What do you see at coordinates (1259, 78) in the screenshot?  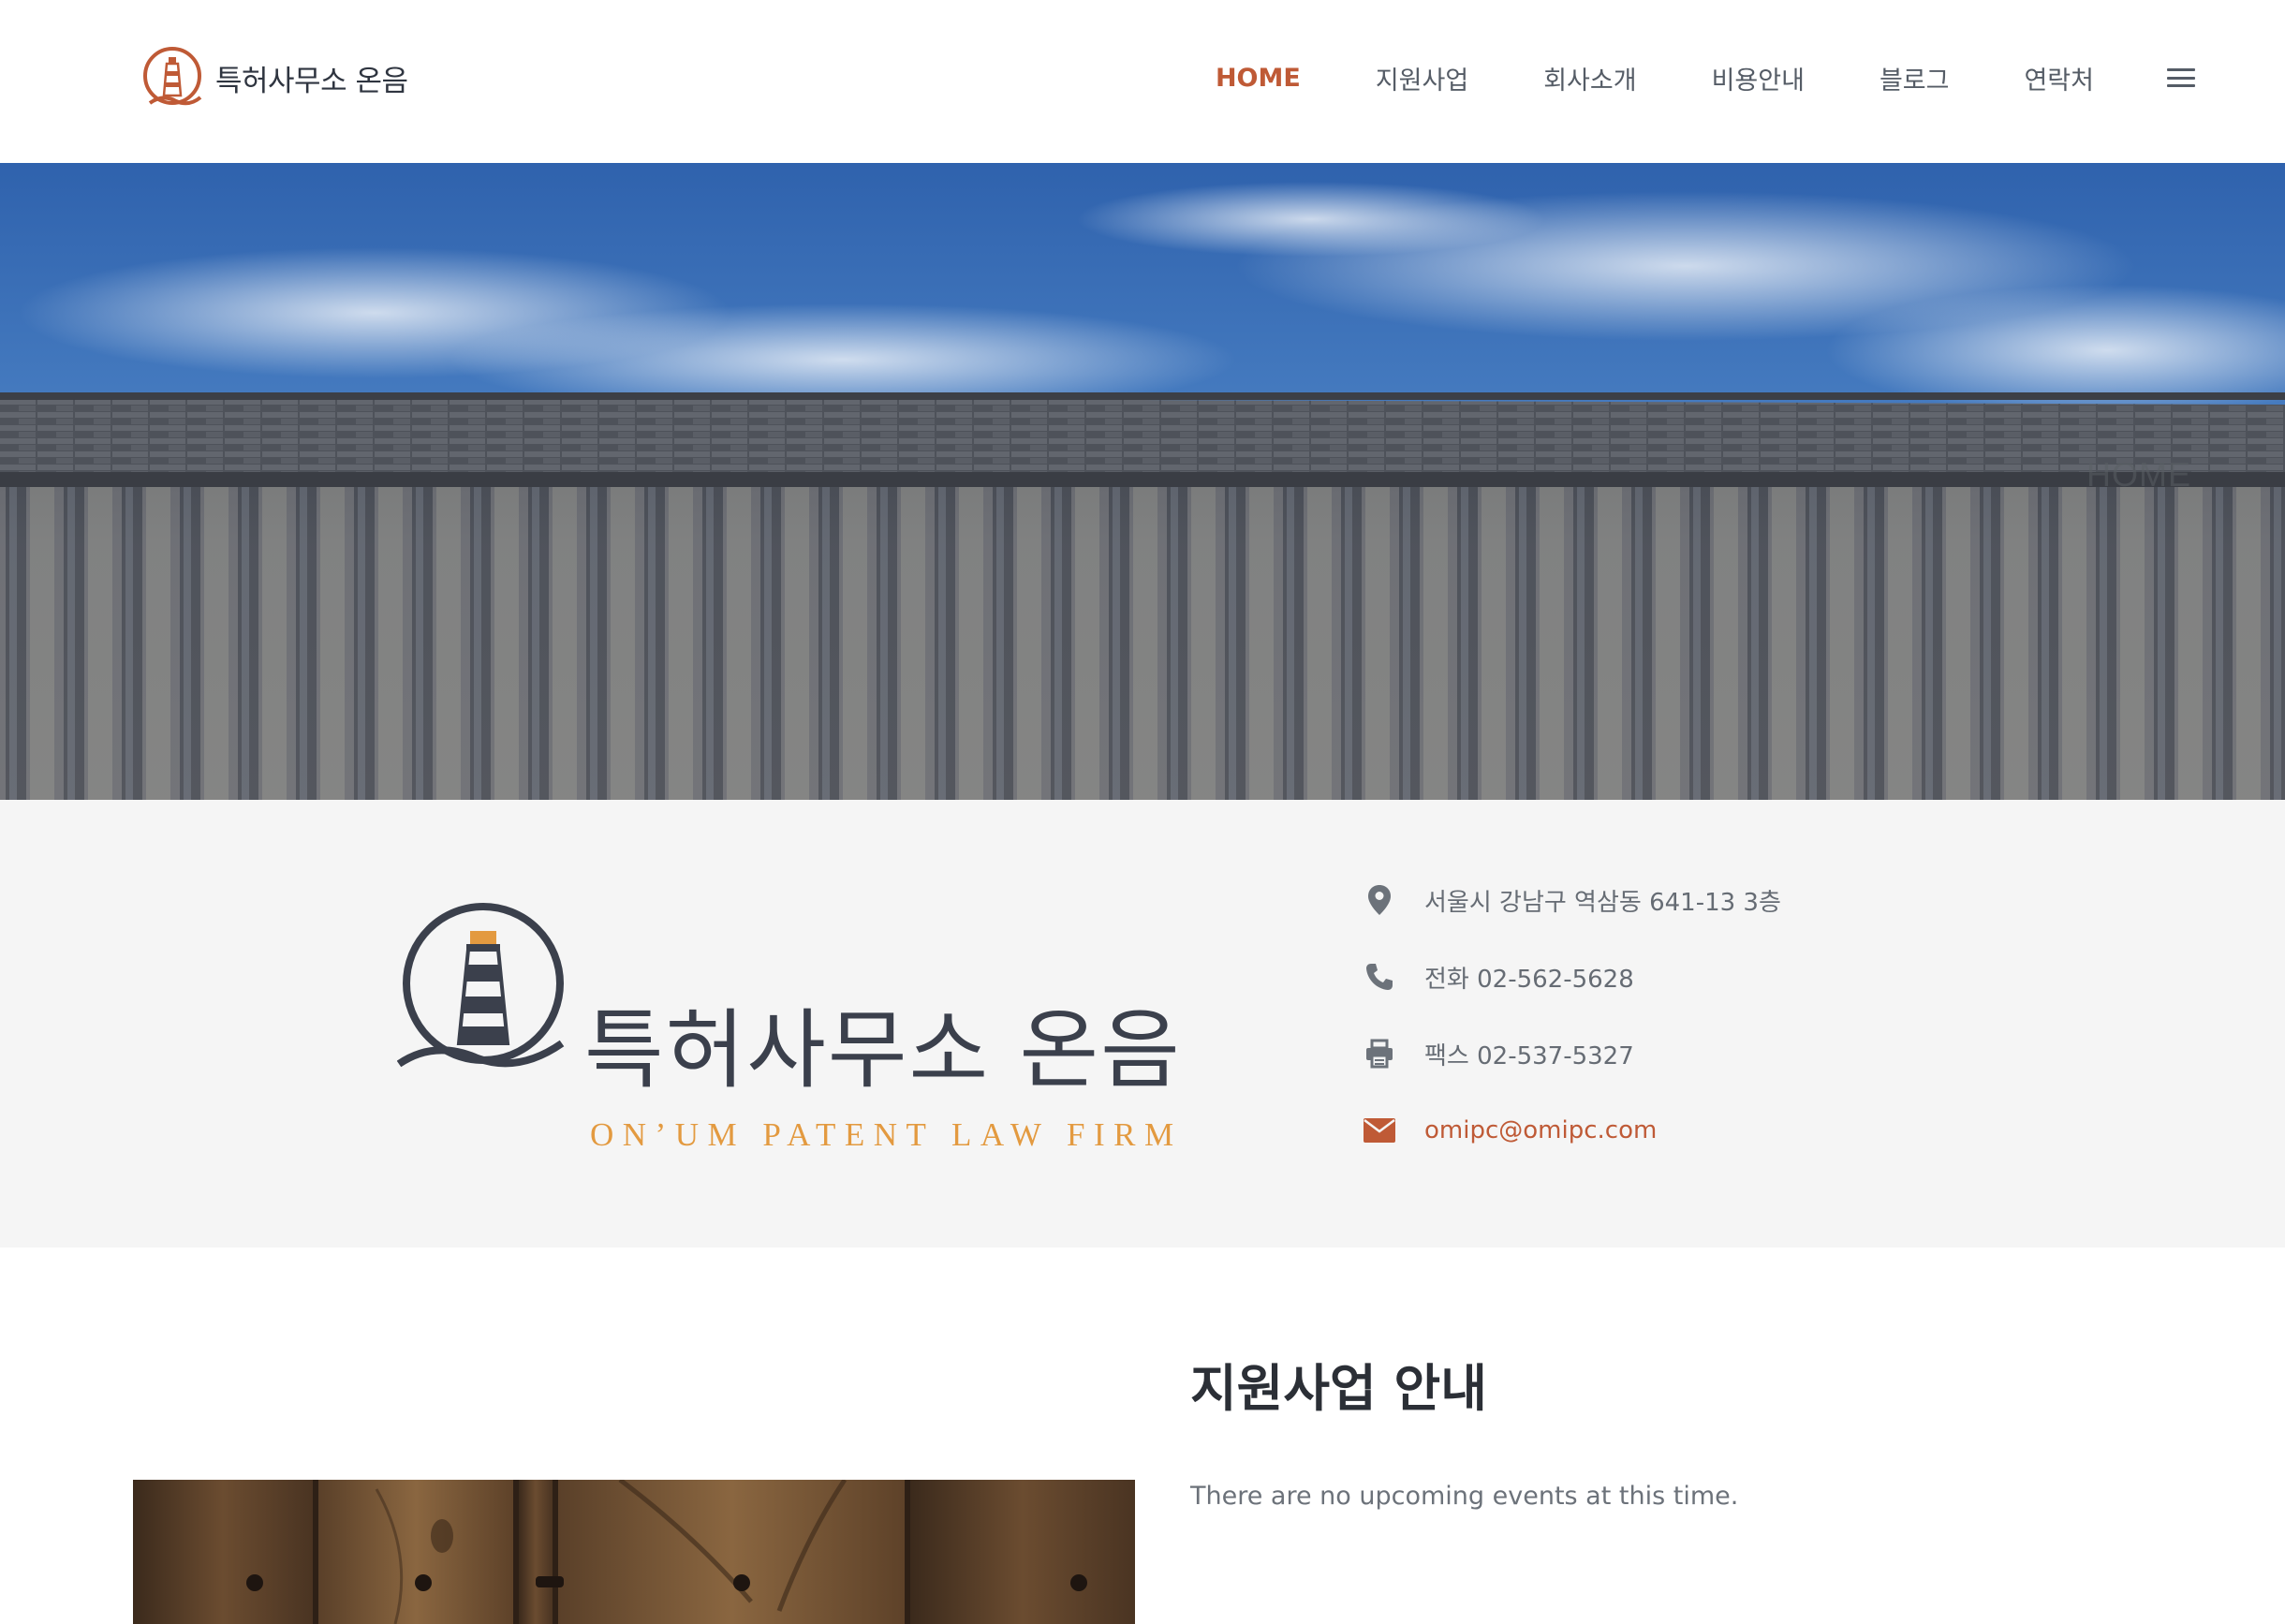 I see `nav-home: HOME` at bounding box center [1259, 78].